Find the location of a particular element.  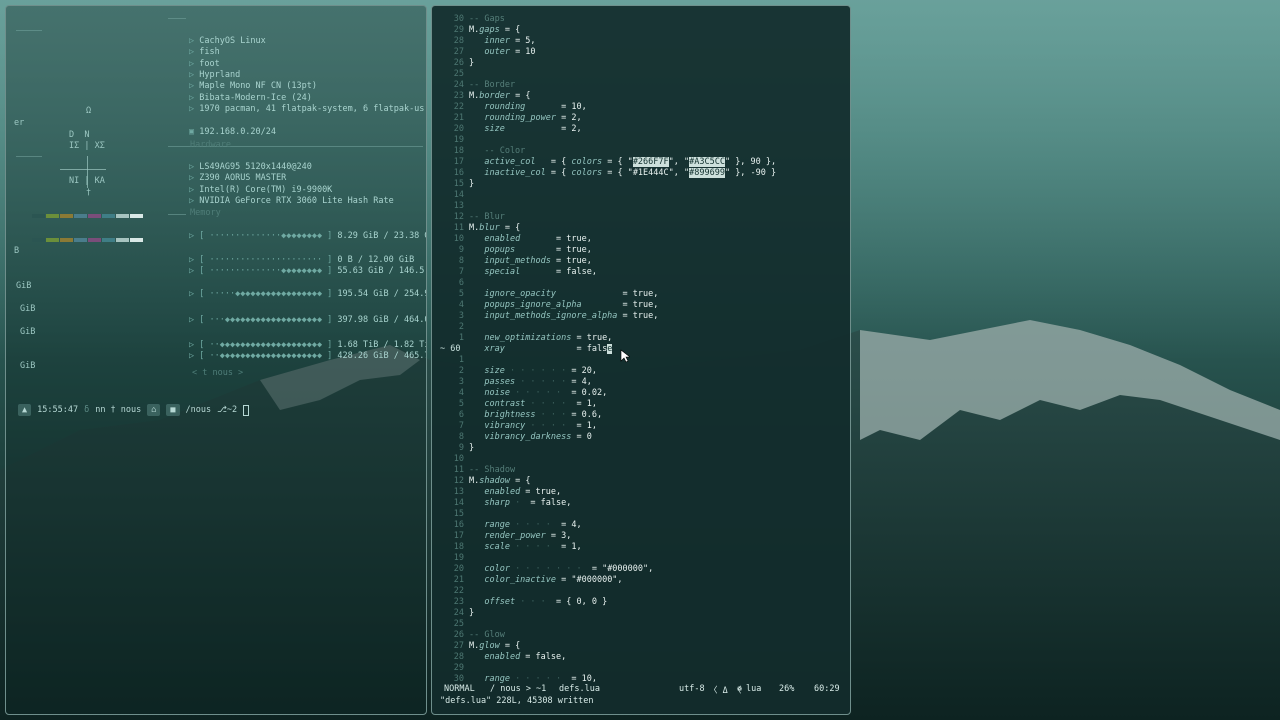

line-number: 29 is located at coordinates (458, 30).